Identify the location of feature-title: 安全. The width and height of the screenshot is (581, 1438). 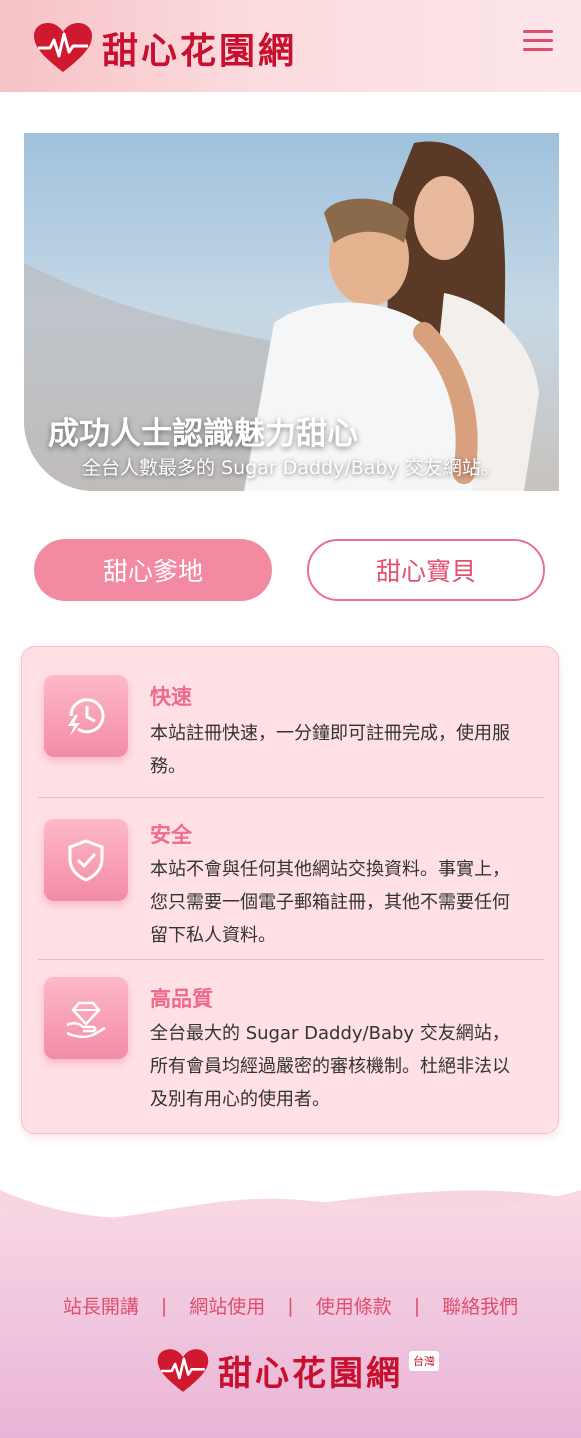
(171, 835).